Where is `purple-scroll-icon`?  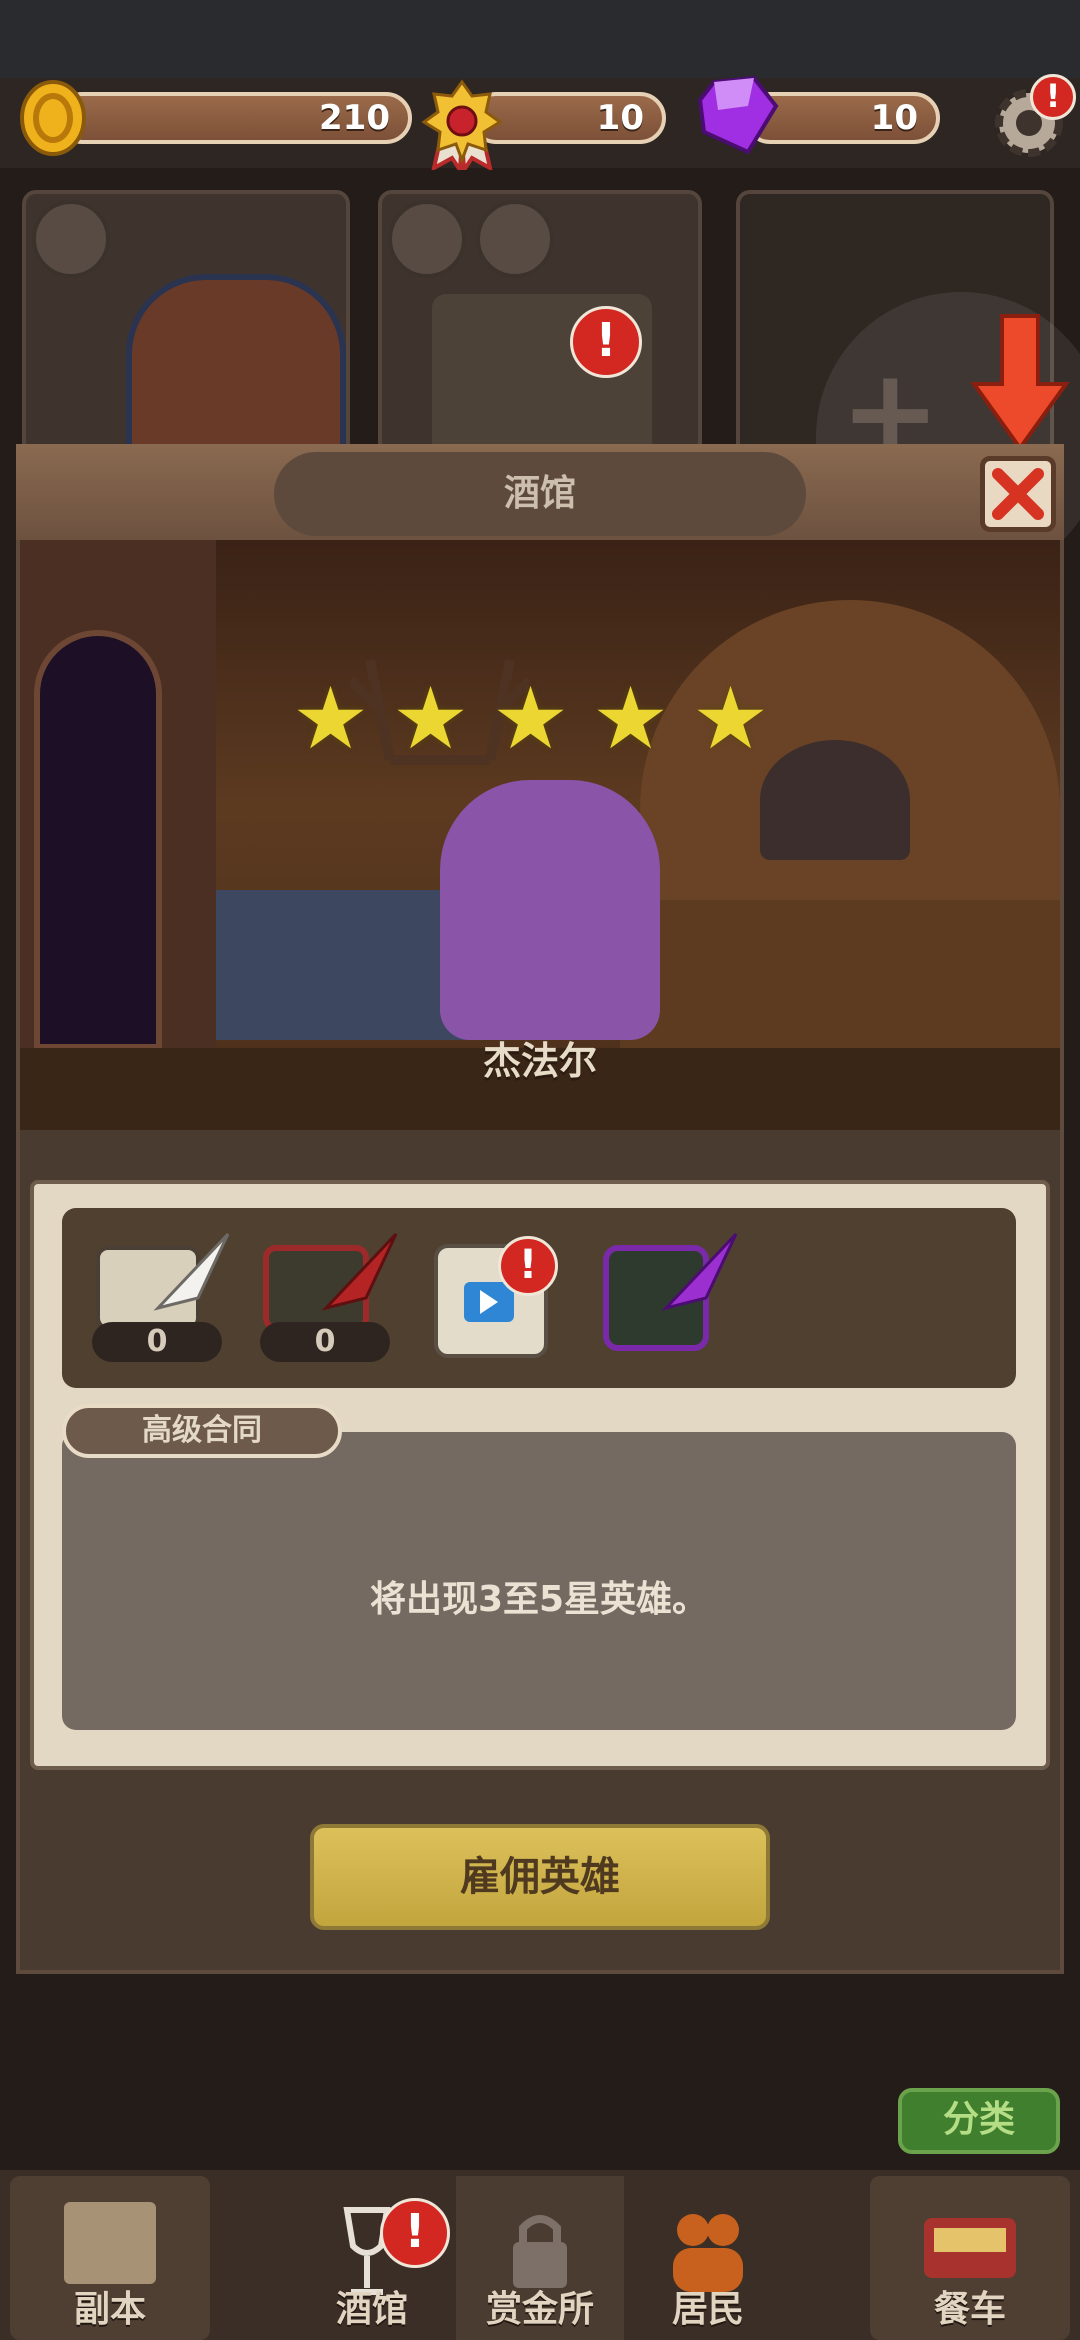 purple-scroll-icon is located at coordinates (670, 1291).